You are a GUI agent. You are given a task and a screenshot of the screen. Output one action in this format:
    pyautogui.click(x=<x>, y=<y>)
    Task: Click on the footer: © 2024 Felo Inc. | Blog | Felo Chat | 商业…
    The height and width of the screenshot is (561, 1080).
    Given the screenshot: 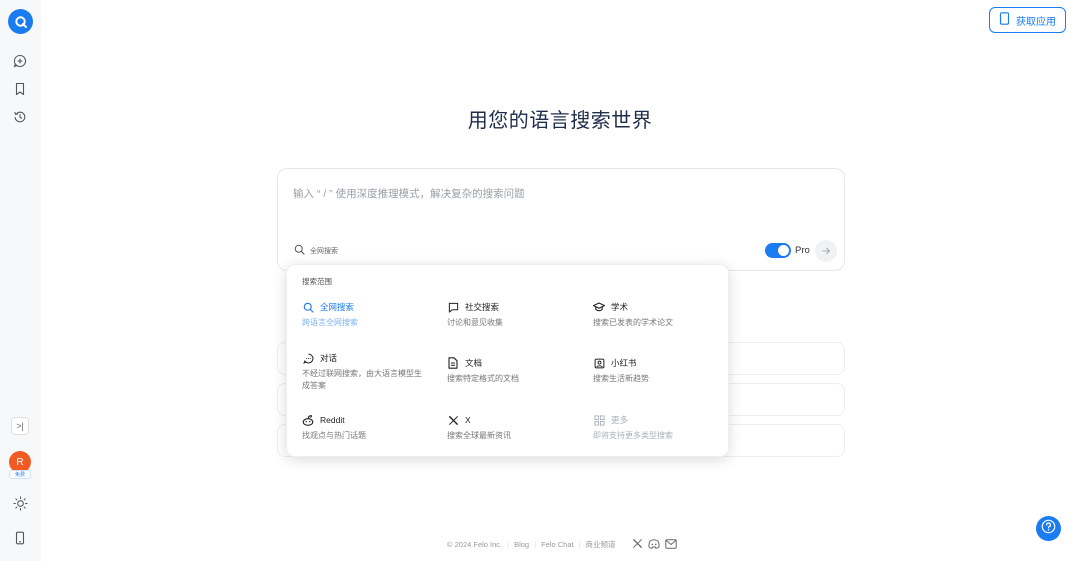 What is the action you would take?
    pyautogui.click(x=562, y=544)
    